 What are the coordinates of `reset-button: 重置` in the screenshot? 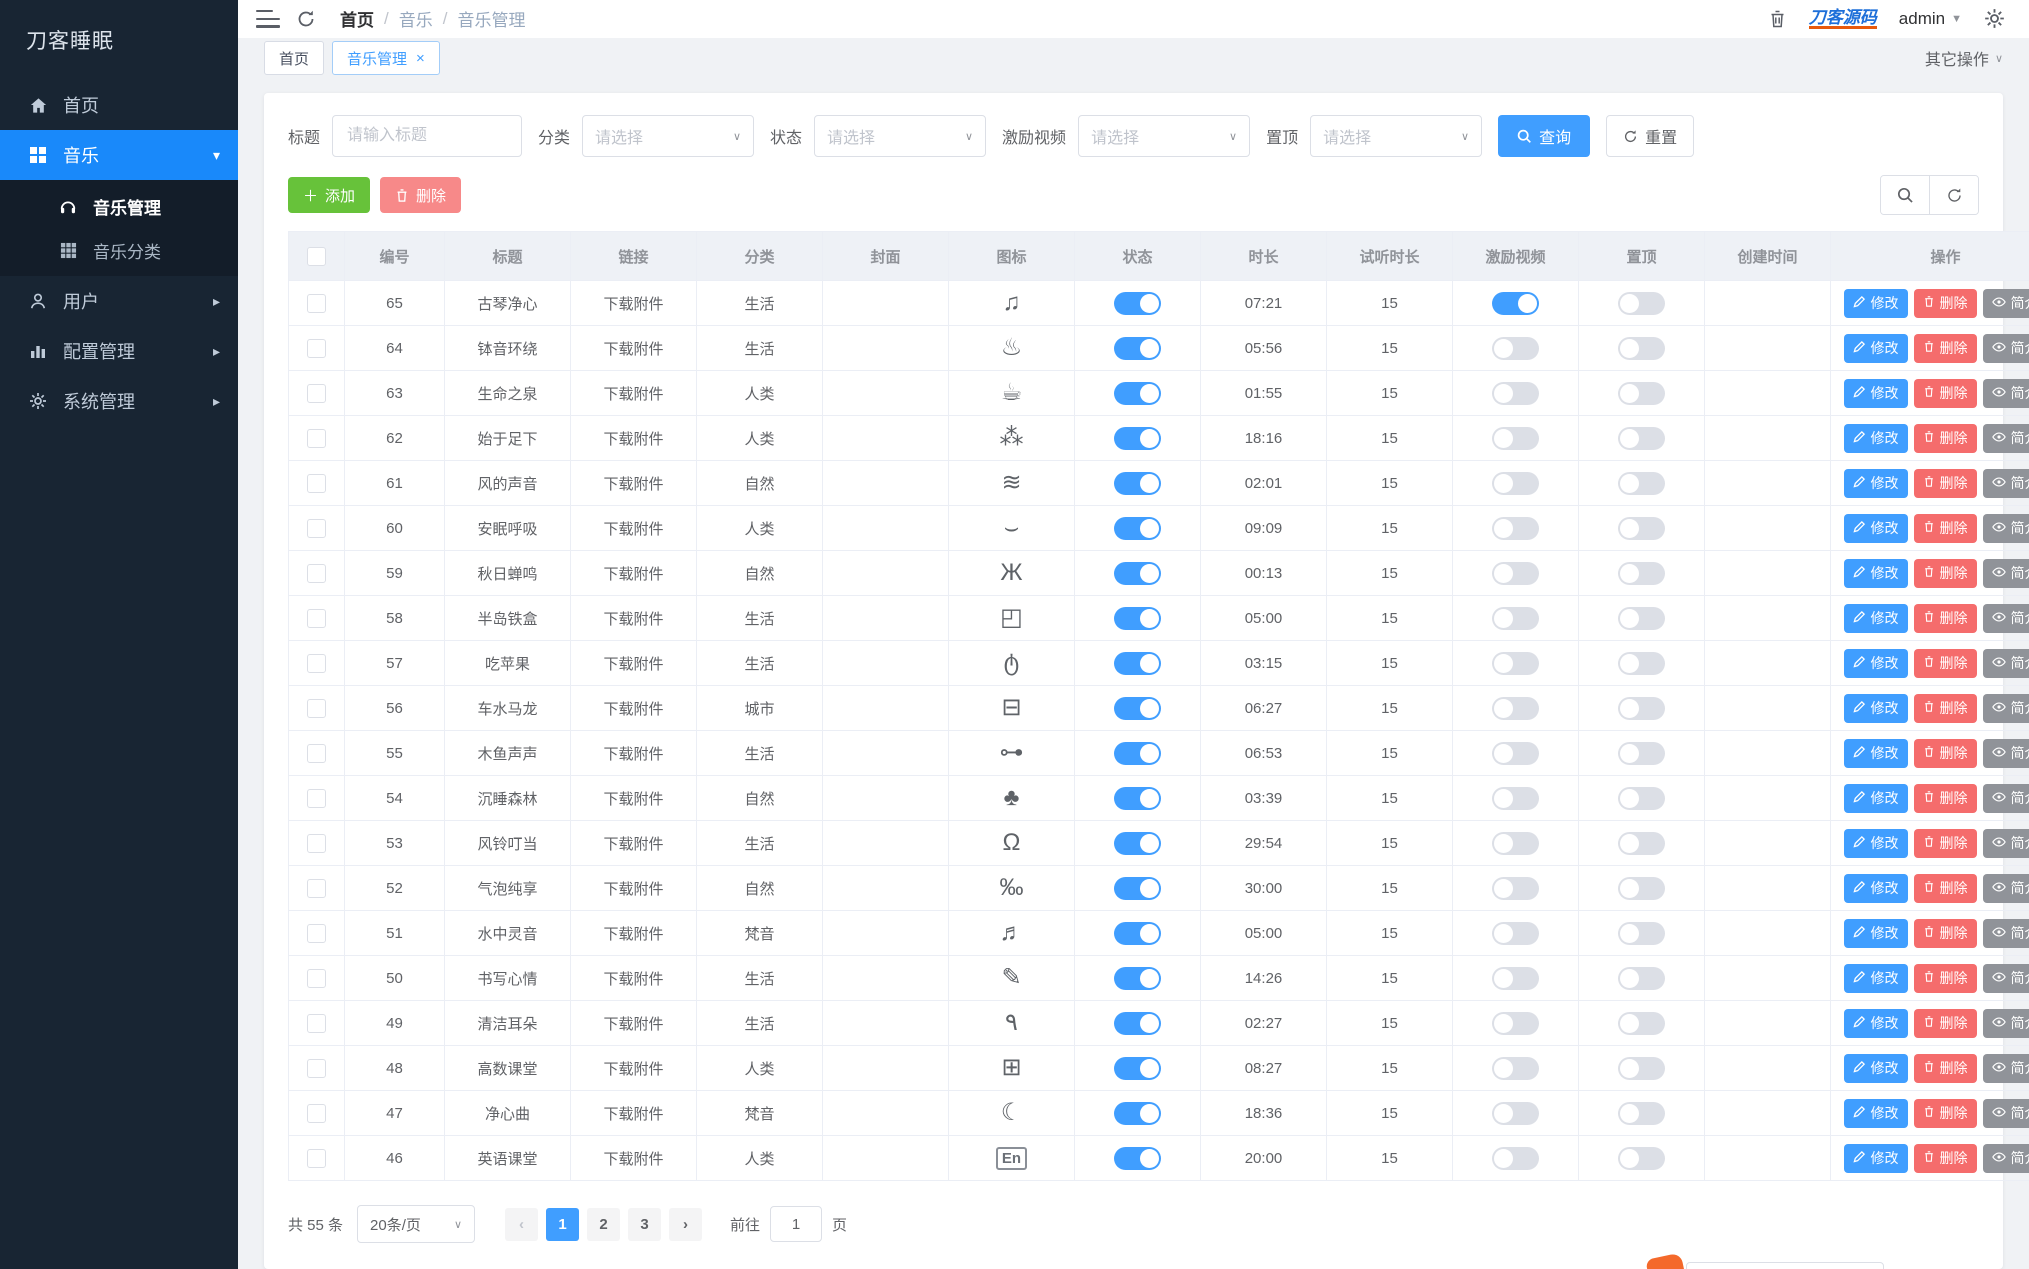 It's located at (1650, 136).